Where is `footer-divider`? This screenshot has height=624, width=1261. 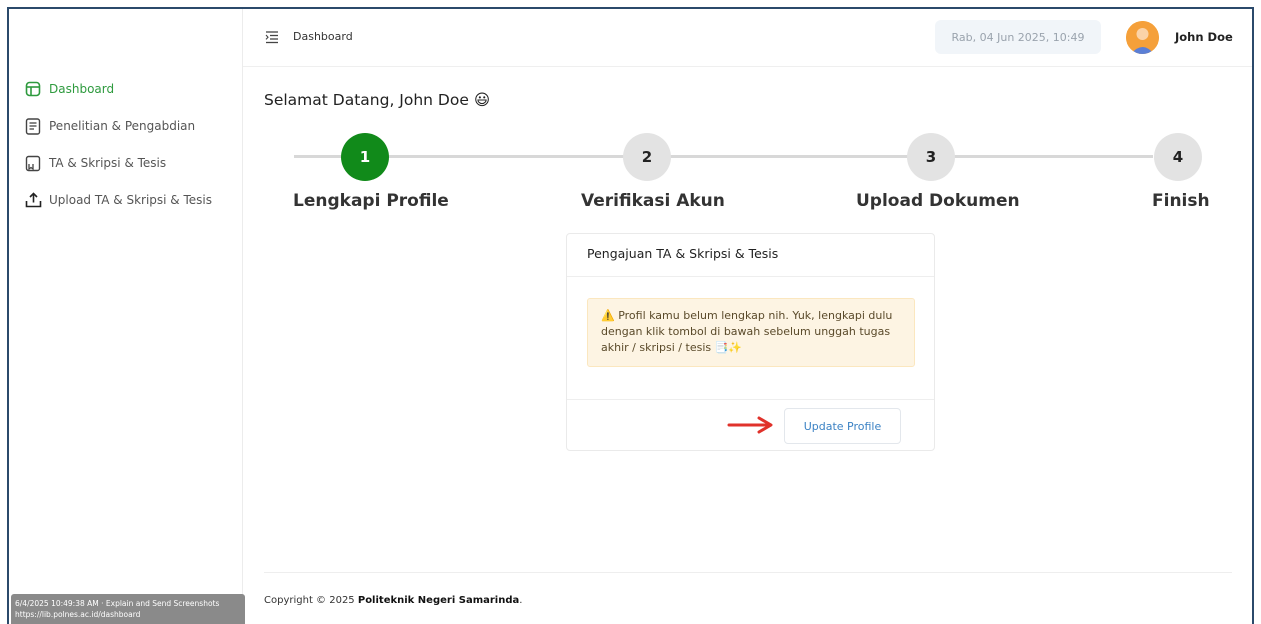
footer-divider is located at coordinates (748, 572).